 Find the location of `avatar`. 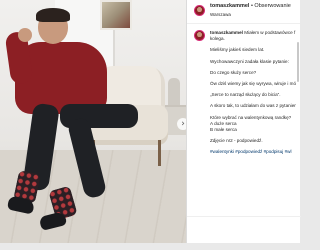

avatar is located at coordinates (199, 10).